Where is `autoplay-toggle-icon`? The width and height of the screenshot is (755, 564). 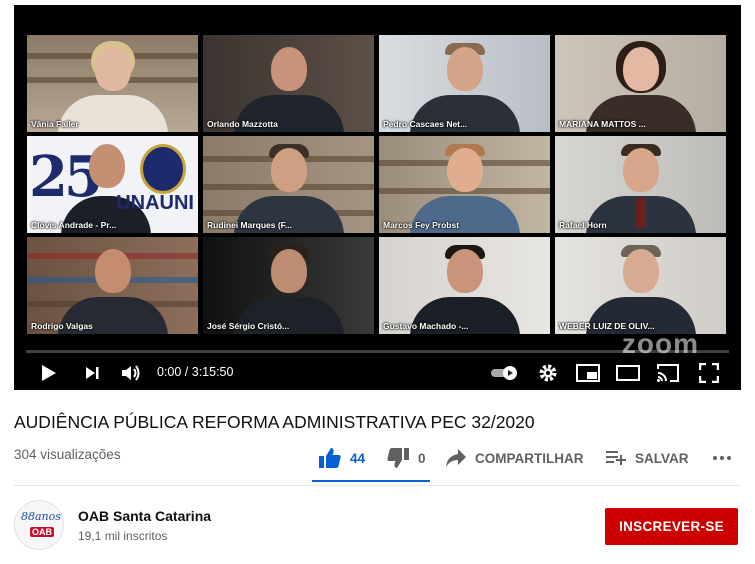 autoplay-toggle-icon is located at coordinates (504, 372).